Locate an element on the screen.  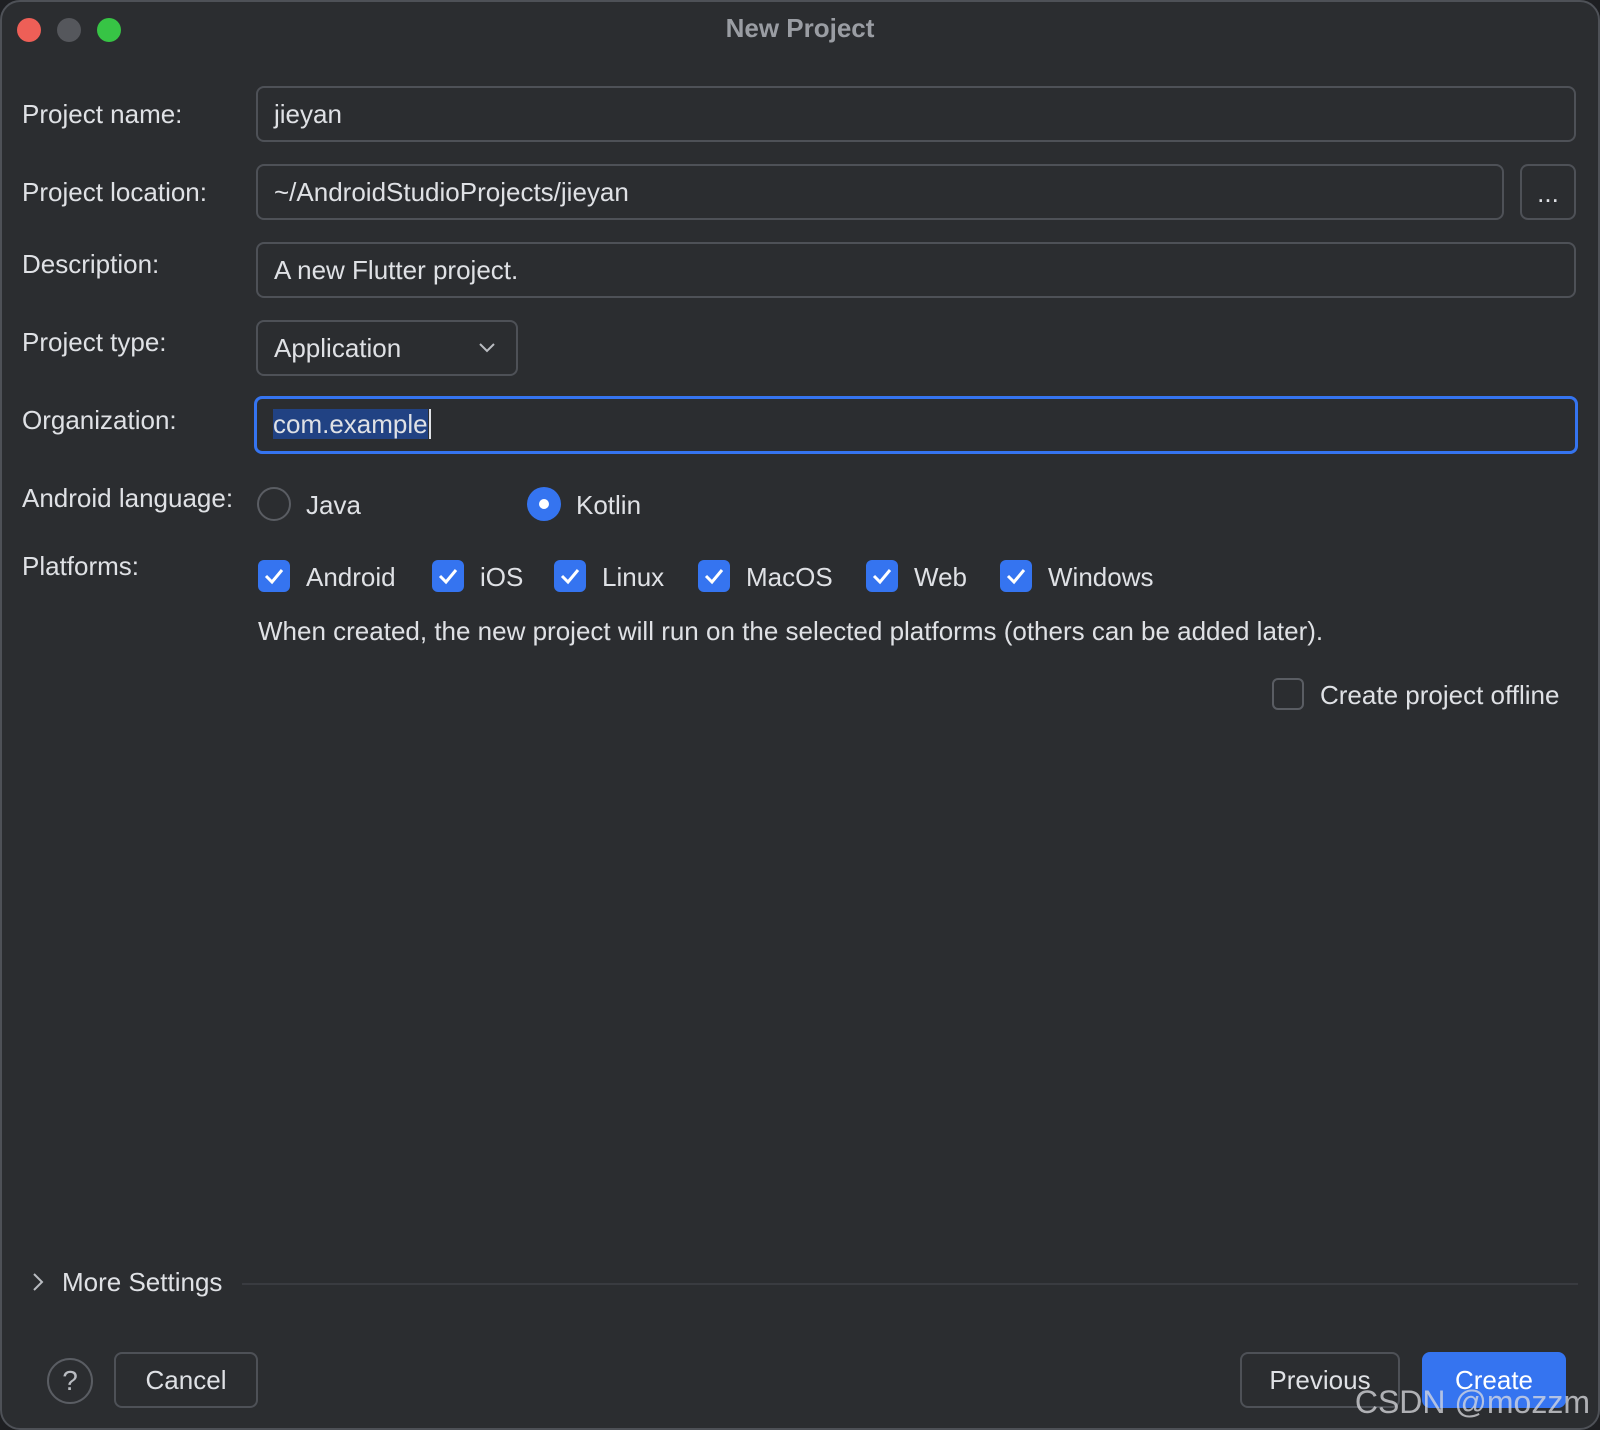
organization-label: Organization: is located at coordinates (99, 420).